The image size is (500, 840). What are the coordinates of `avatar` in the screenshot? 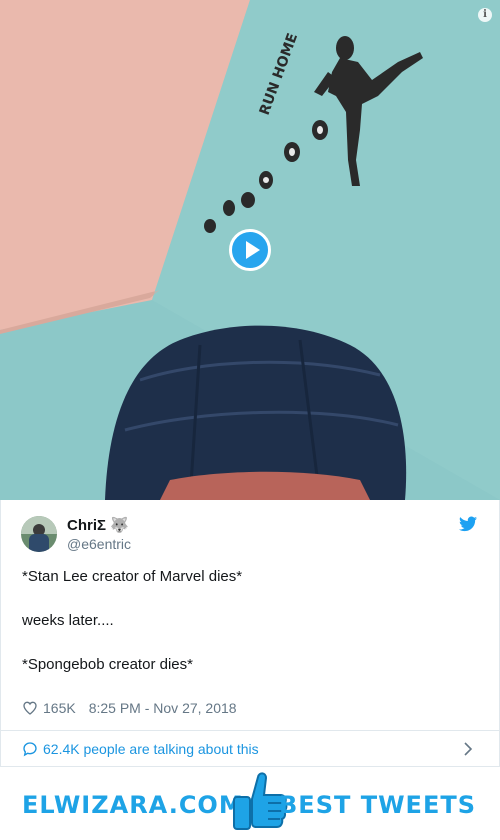 It's located at (39, 534).